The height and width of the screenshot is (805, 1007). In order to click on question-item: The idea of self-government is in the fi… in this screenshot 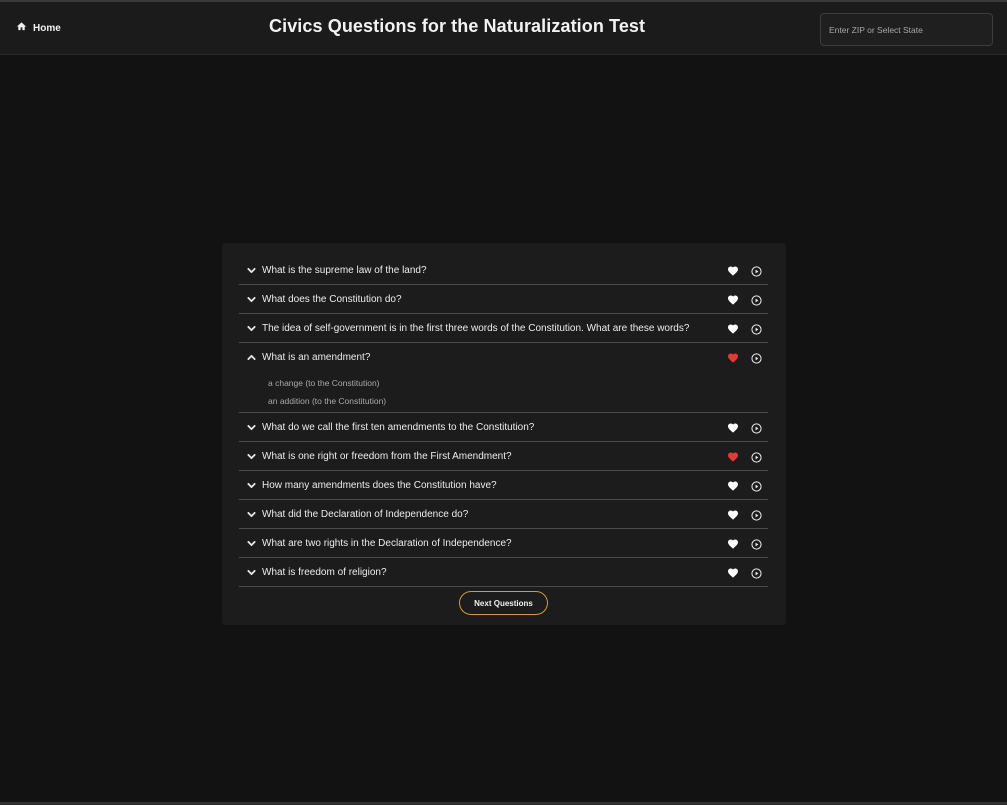, I will do `click(503, 328)`.